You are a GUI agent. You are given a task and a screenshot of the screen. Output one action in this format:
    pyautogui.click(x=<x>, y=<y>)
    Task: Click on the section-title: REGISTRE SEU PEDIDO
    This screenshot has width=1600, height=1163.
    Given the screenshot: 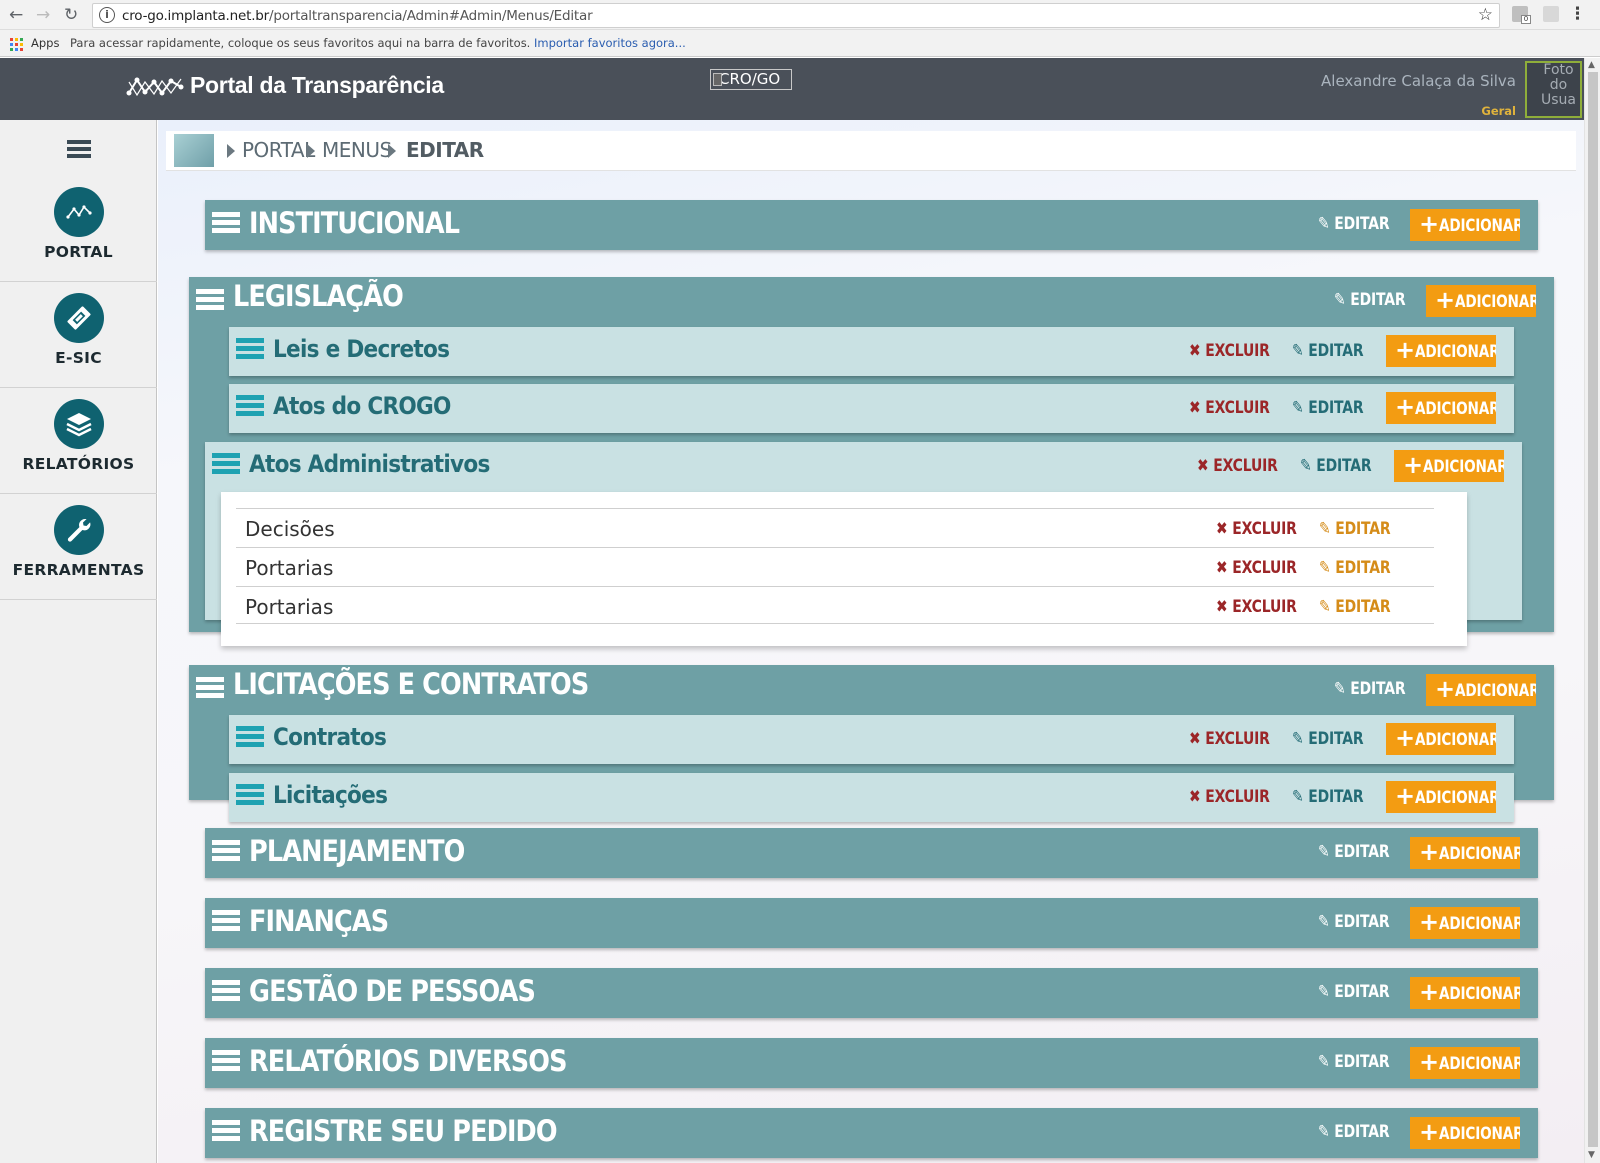 What is the action you would take?
    pyautogui.click(x=403, y=1131)
    